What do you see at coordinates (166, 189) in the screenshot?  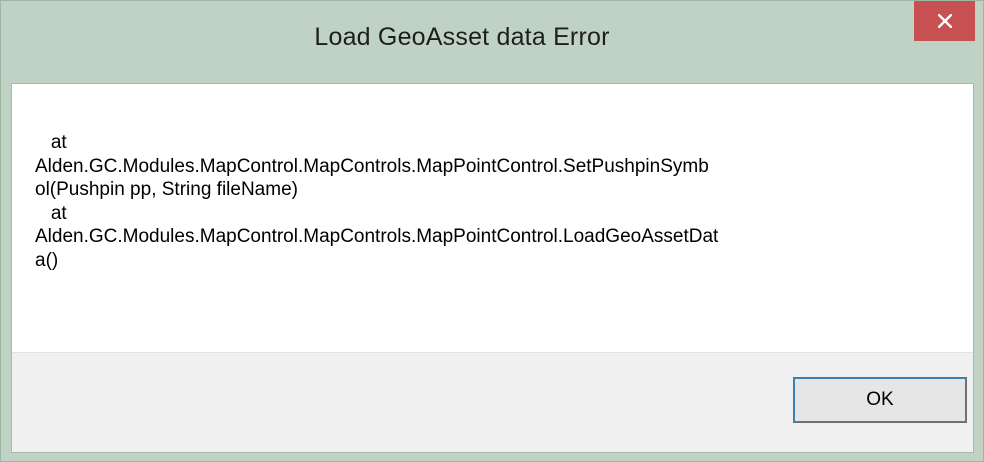 I see `message-line: ol(Pushpin pp, String fileName)` at bounding box center [166, 189].